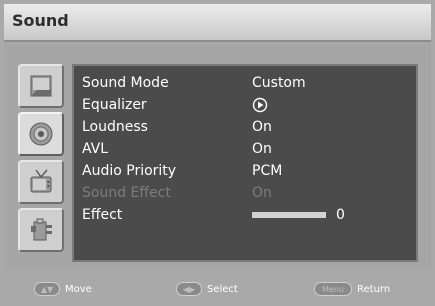 This screenshot has height=306, width=435. Describe the element at coordinates (222, 289) in the screenshot. I see `select-label: Select` at that location.